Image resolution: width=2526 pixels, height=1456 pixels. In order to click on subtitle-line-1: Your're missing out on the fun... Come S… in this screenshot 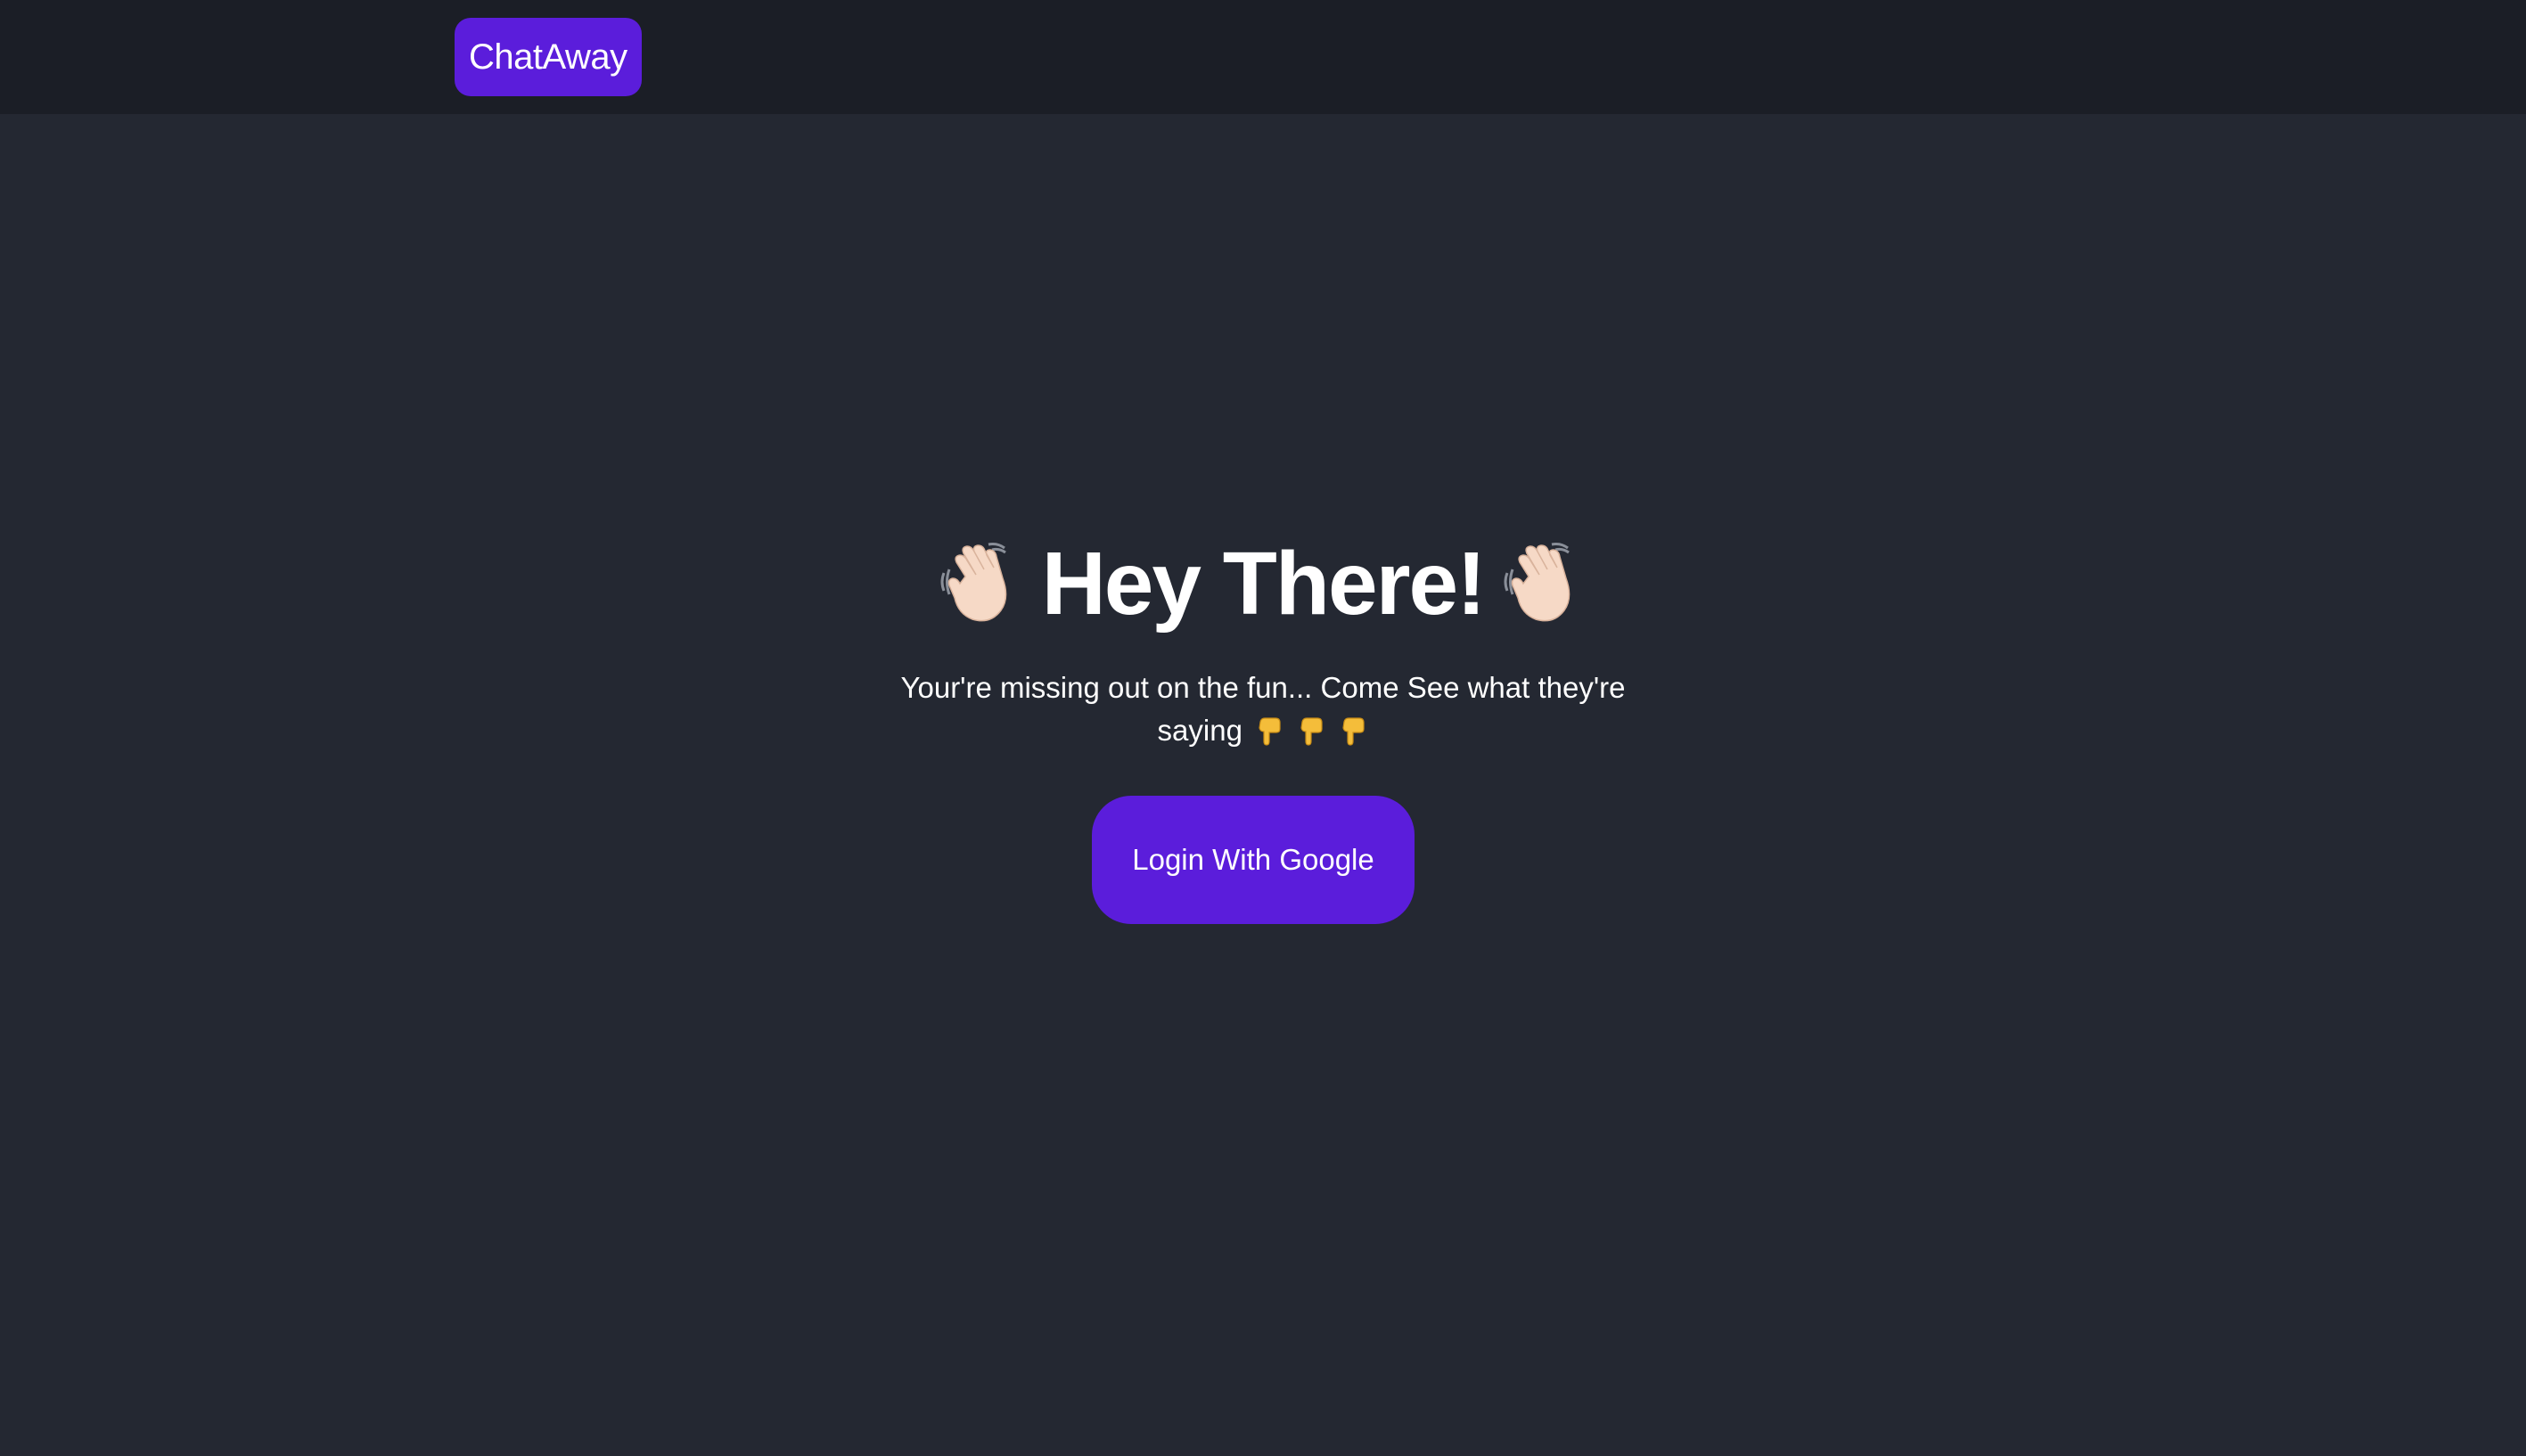, I will do `click(1263, 687)`.